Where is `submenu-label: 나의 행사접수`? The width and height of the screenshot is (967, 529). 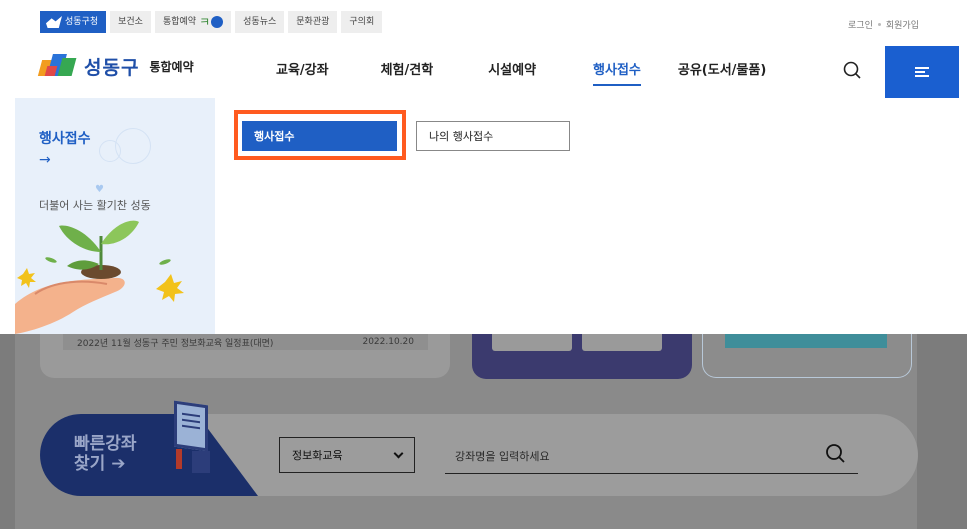 submenu-label: 나의 행사접수 is located at coordinates (461, 136).